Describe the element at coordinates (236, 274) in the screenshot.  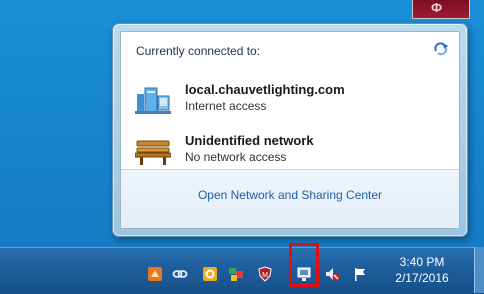
I see `colorful-app-tray-icon` at that location.